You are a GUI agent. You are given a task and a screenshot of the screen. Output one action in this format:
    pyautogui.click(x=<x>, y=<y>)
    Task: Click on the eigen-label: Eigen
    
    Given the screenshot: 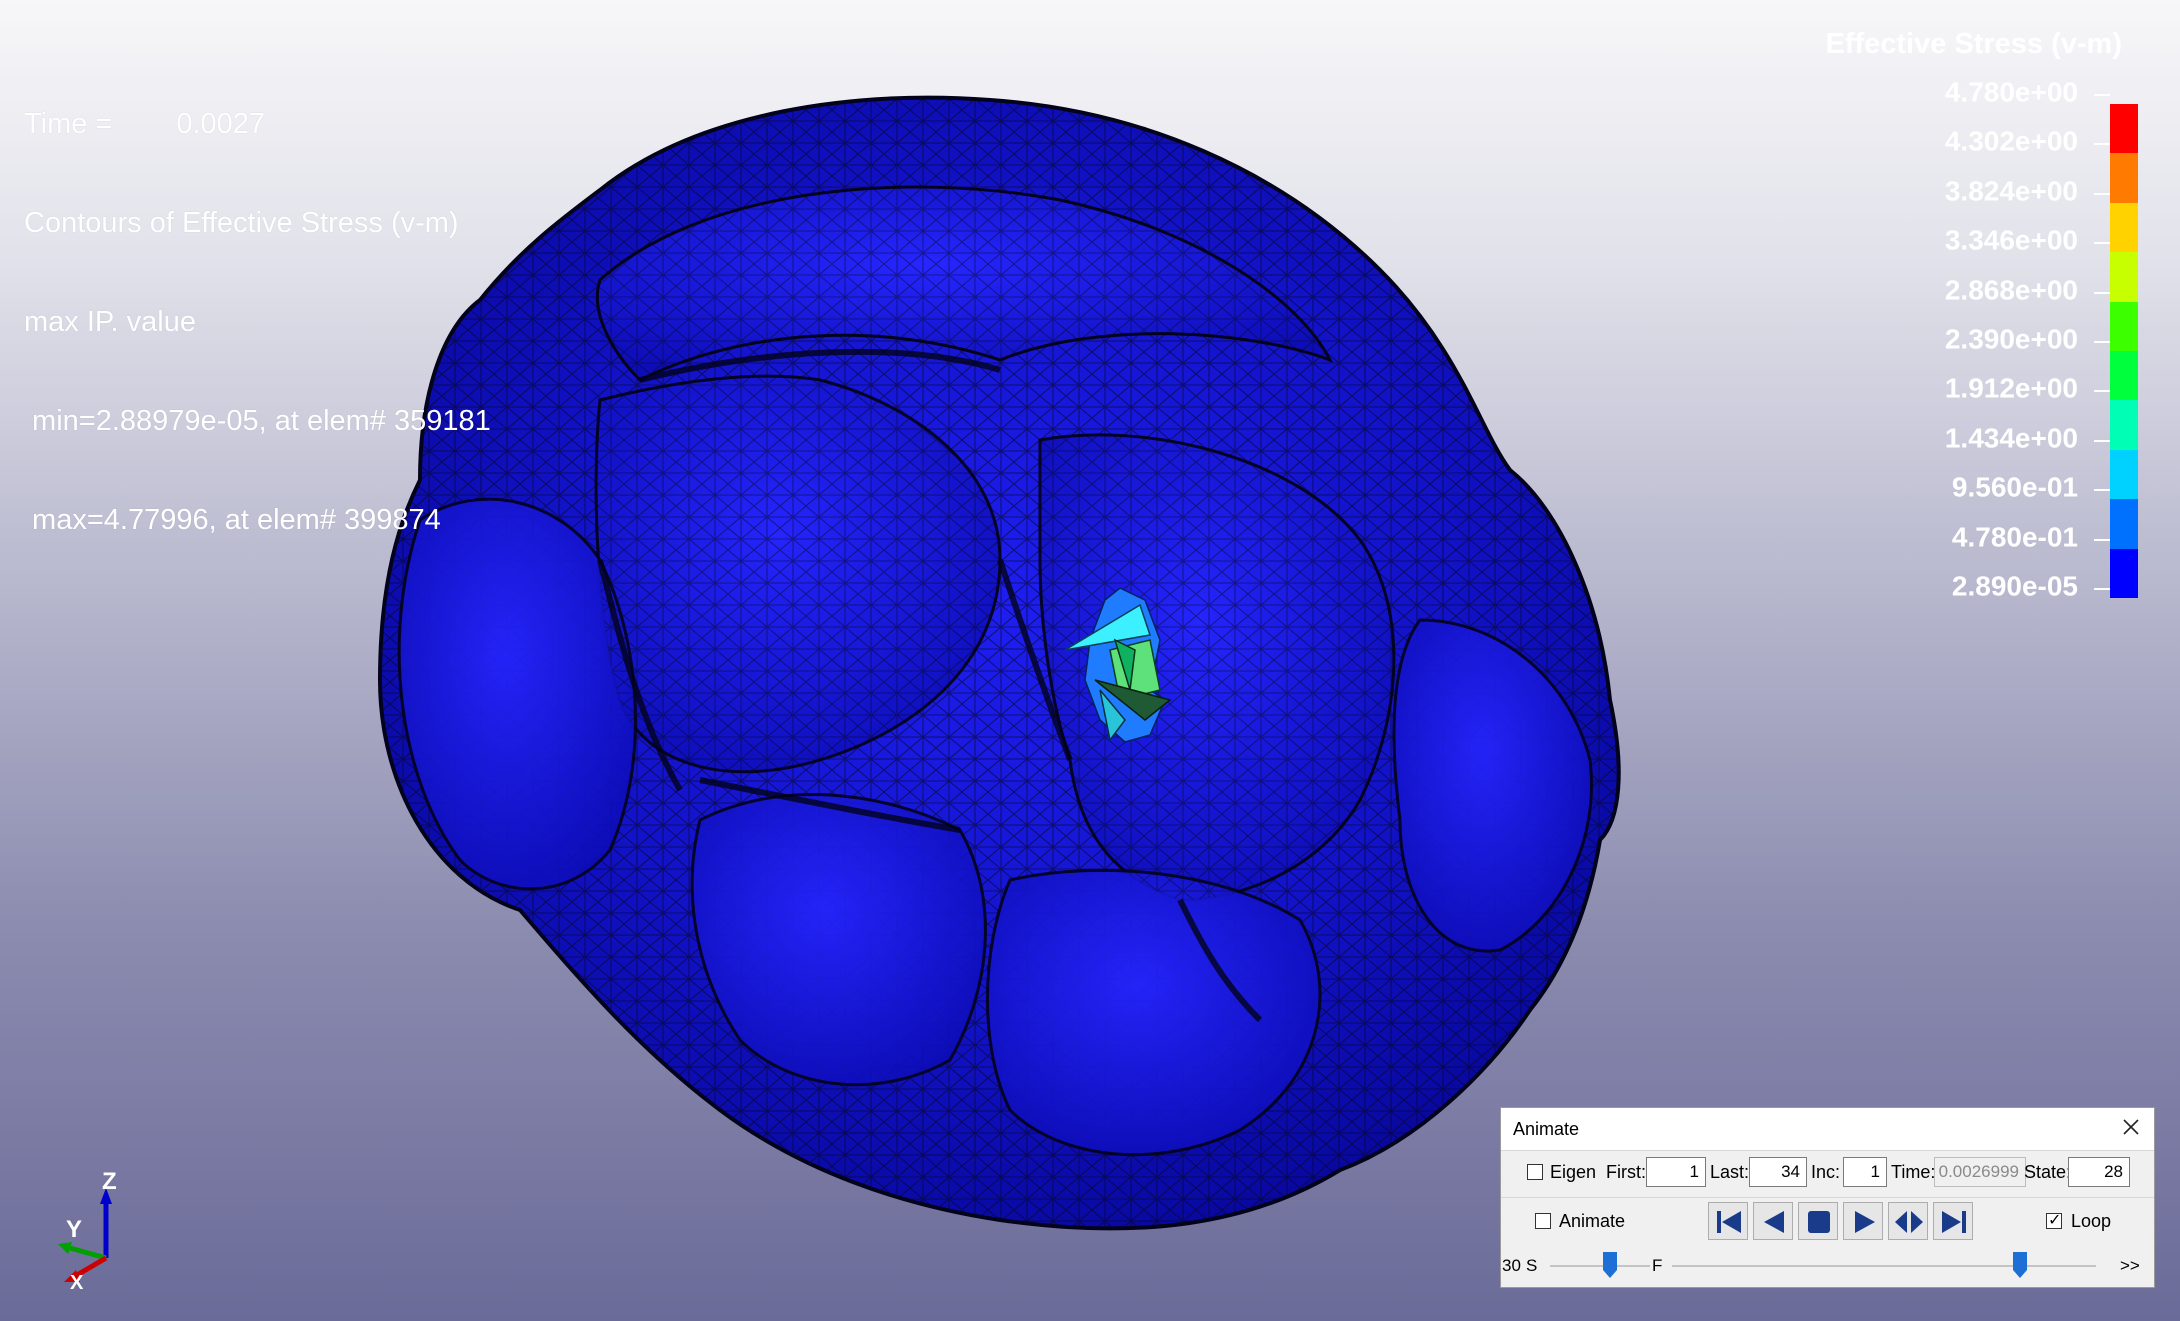 What is the action you would take?
    pyautogui.click(x=1573, y=1172)
    